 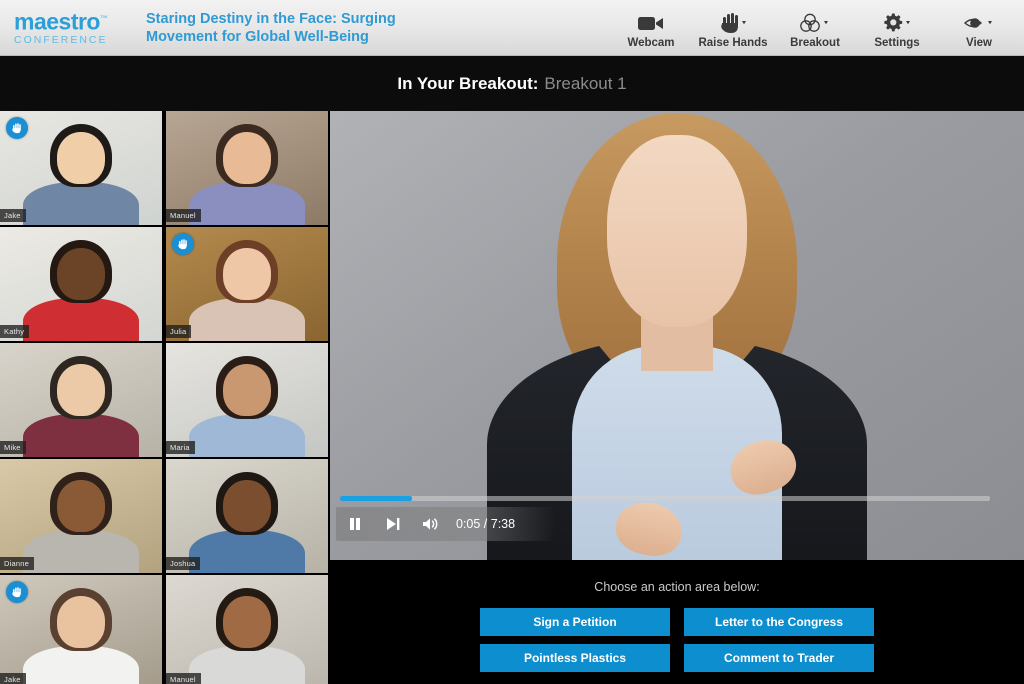 I want to click on volume-icon, so click(x=430, y=524).